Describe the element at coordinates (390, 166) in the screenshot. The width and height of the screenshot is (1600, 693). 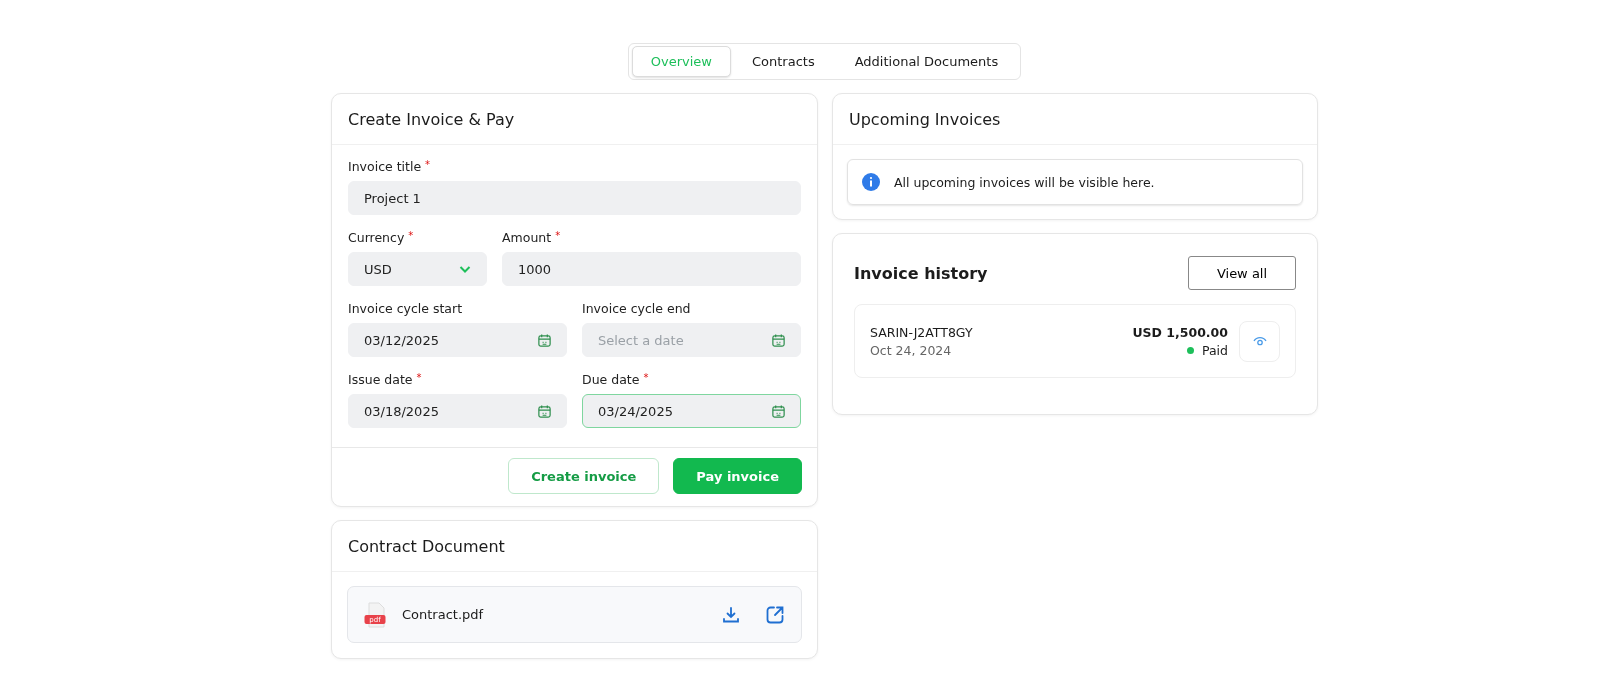
I see `field-label: Invoice title *` at that location.